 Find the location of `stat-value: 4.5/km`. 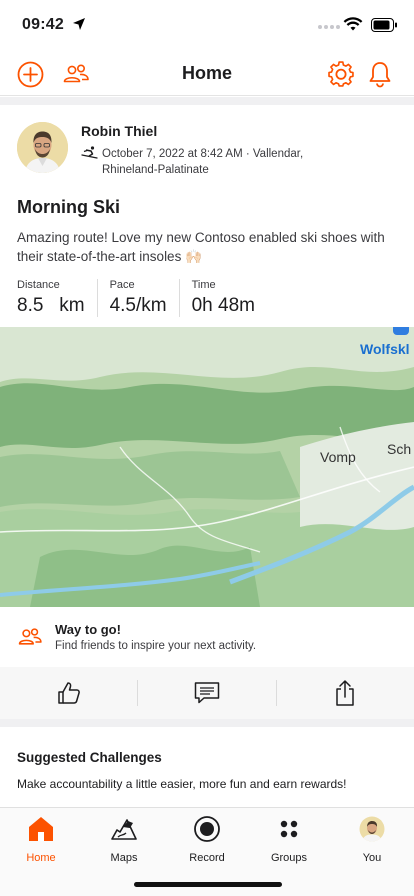

stat-value: 4.5/km is located at coordinates (138, 305).